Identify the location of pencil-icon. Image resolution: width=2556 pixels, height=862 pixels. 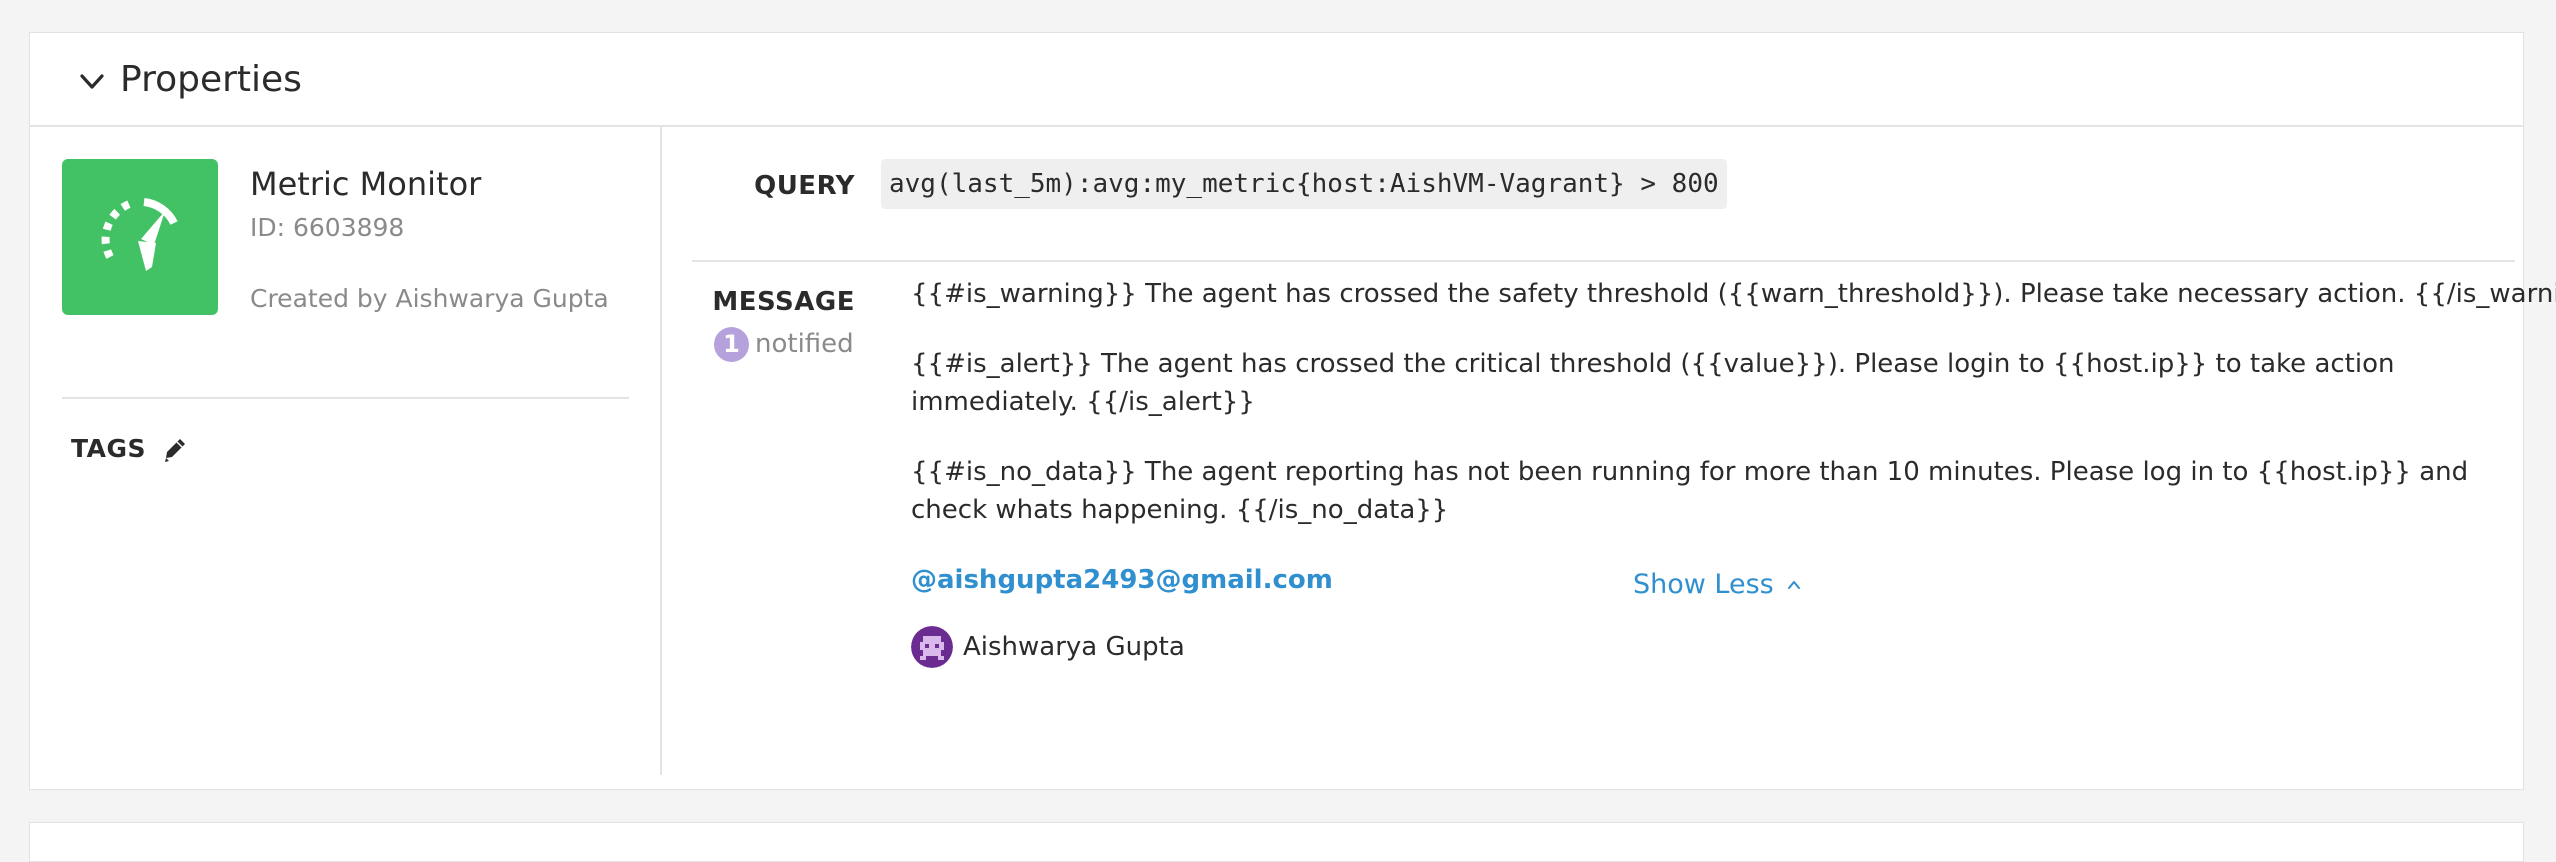
(175, 449).